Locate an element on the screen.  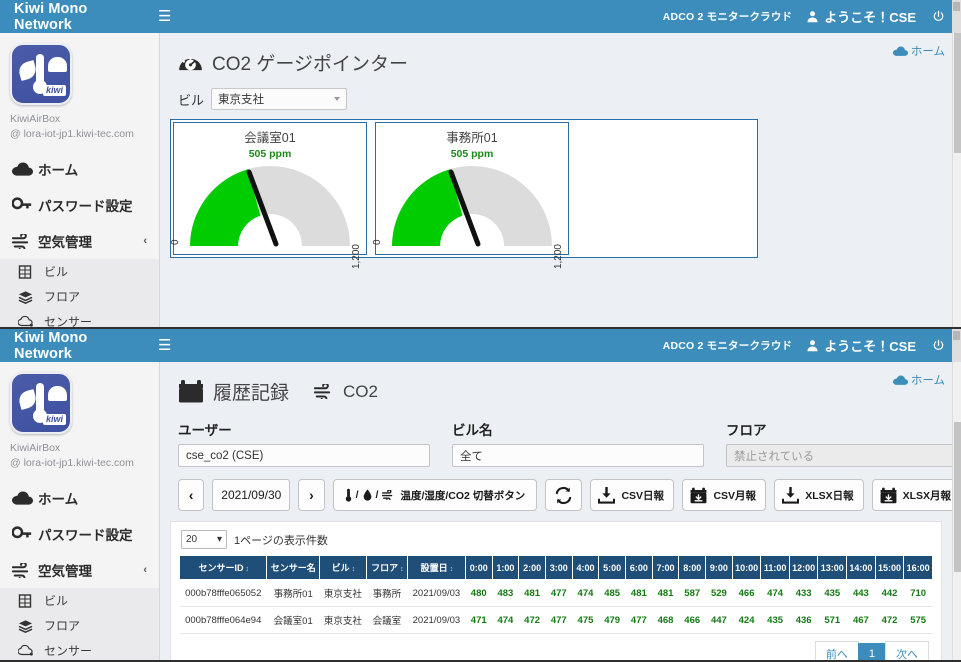
table-cell-floor: 事務所 is located at coordinates (387, 593).